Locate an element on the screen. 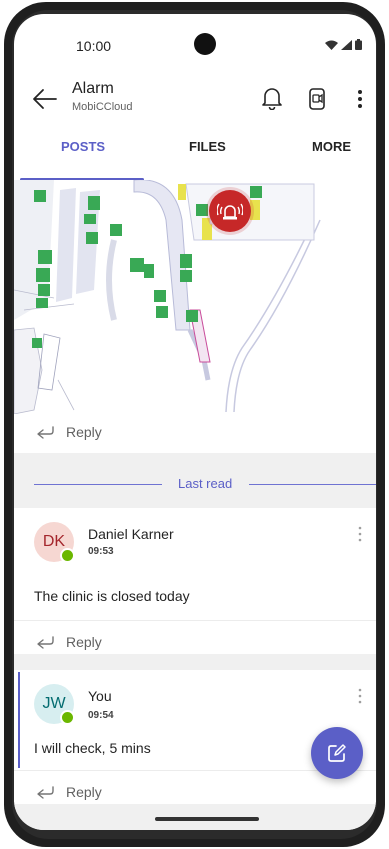 This screenshot has width=389, height=849. reply-row: Reply is located at coordinates (195, 432).